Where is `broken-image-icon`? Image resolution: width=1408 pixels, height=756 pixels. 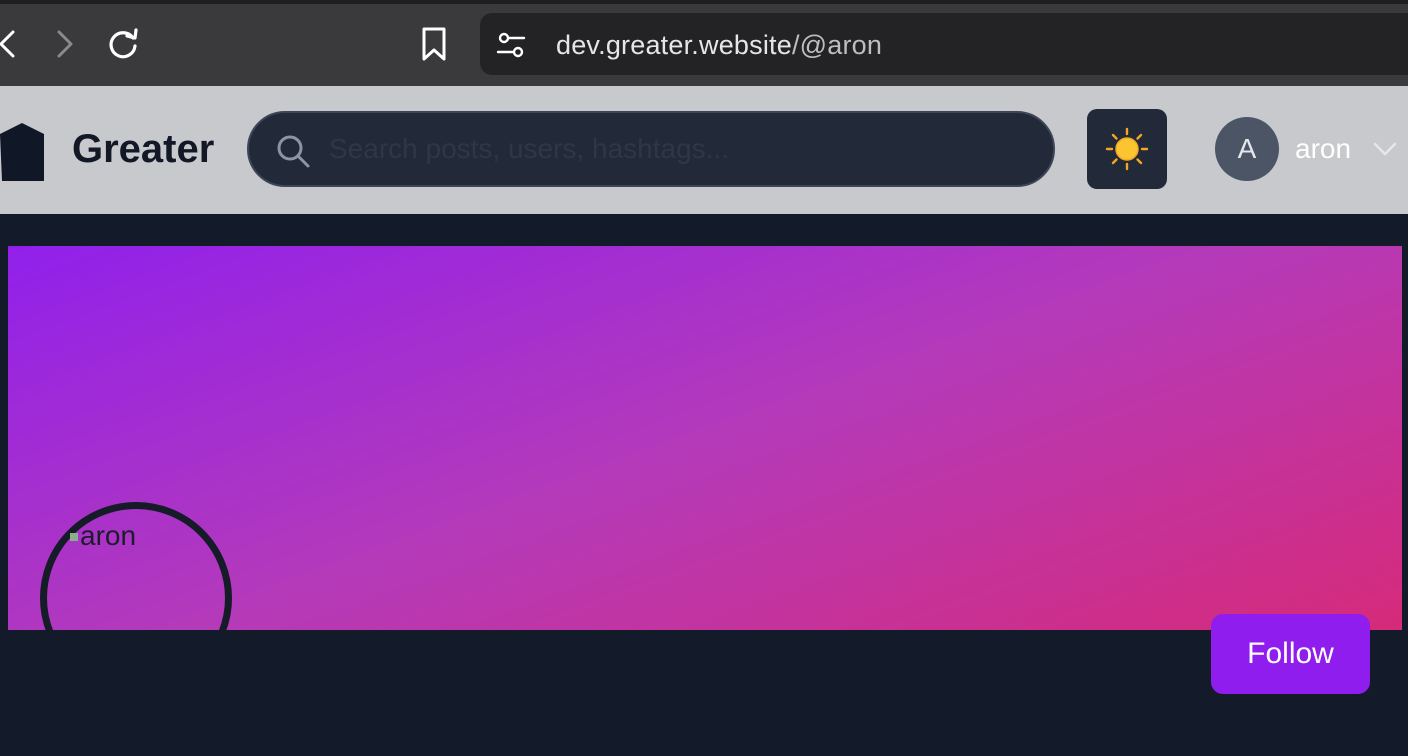 broken-image-icon is located at coordinates (74, 537).